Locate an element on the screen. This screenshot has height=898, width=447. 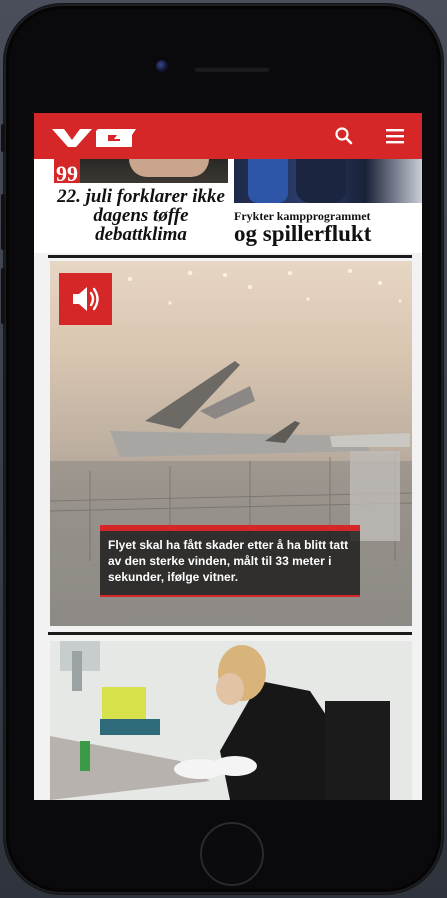
front-camera is located at coordinates (162, 66).